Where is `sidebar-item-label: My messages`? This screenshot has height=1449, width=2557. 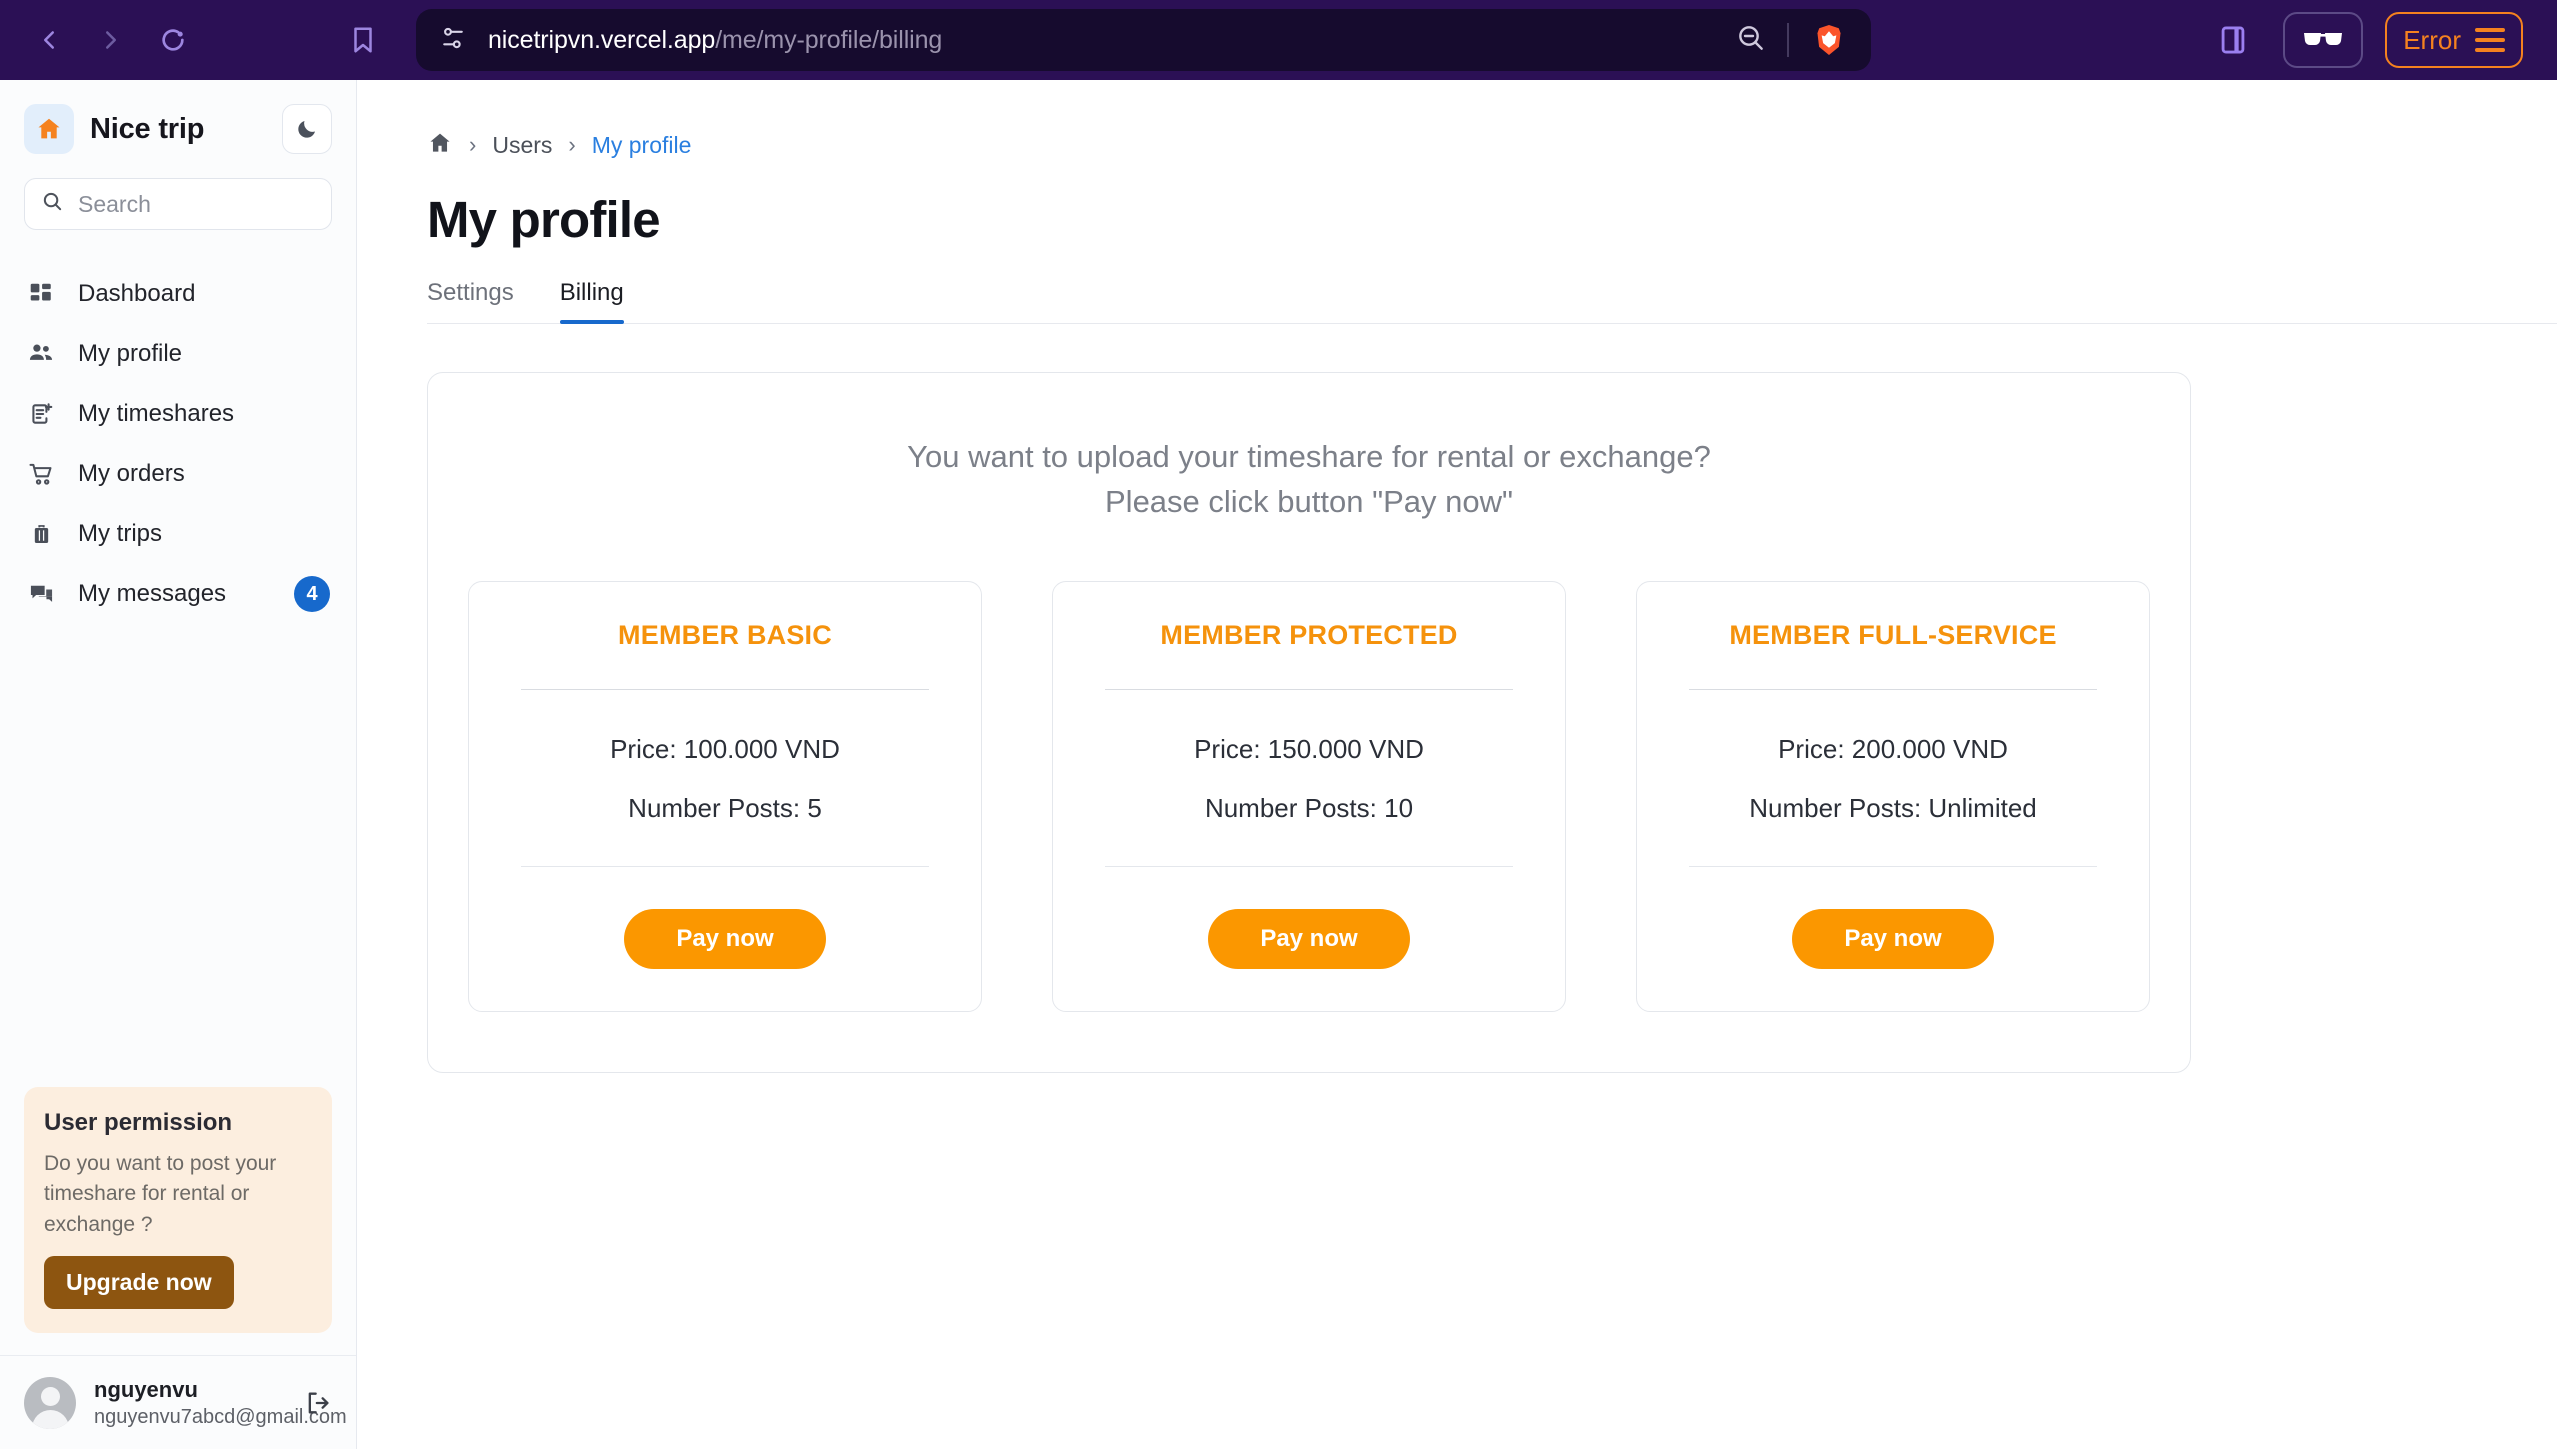 sidebar-item-label: My messages is located at coordinates (152, 593).